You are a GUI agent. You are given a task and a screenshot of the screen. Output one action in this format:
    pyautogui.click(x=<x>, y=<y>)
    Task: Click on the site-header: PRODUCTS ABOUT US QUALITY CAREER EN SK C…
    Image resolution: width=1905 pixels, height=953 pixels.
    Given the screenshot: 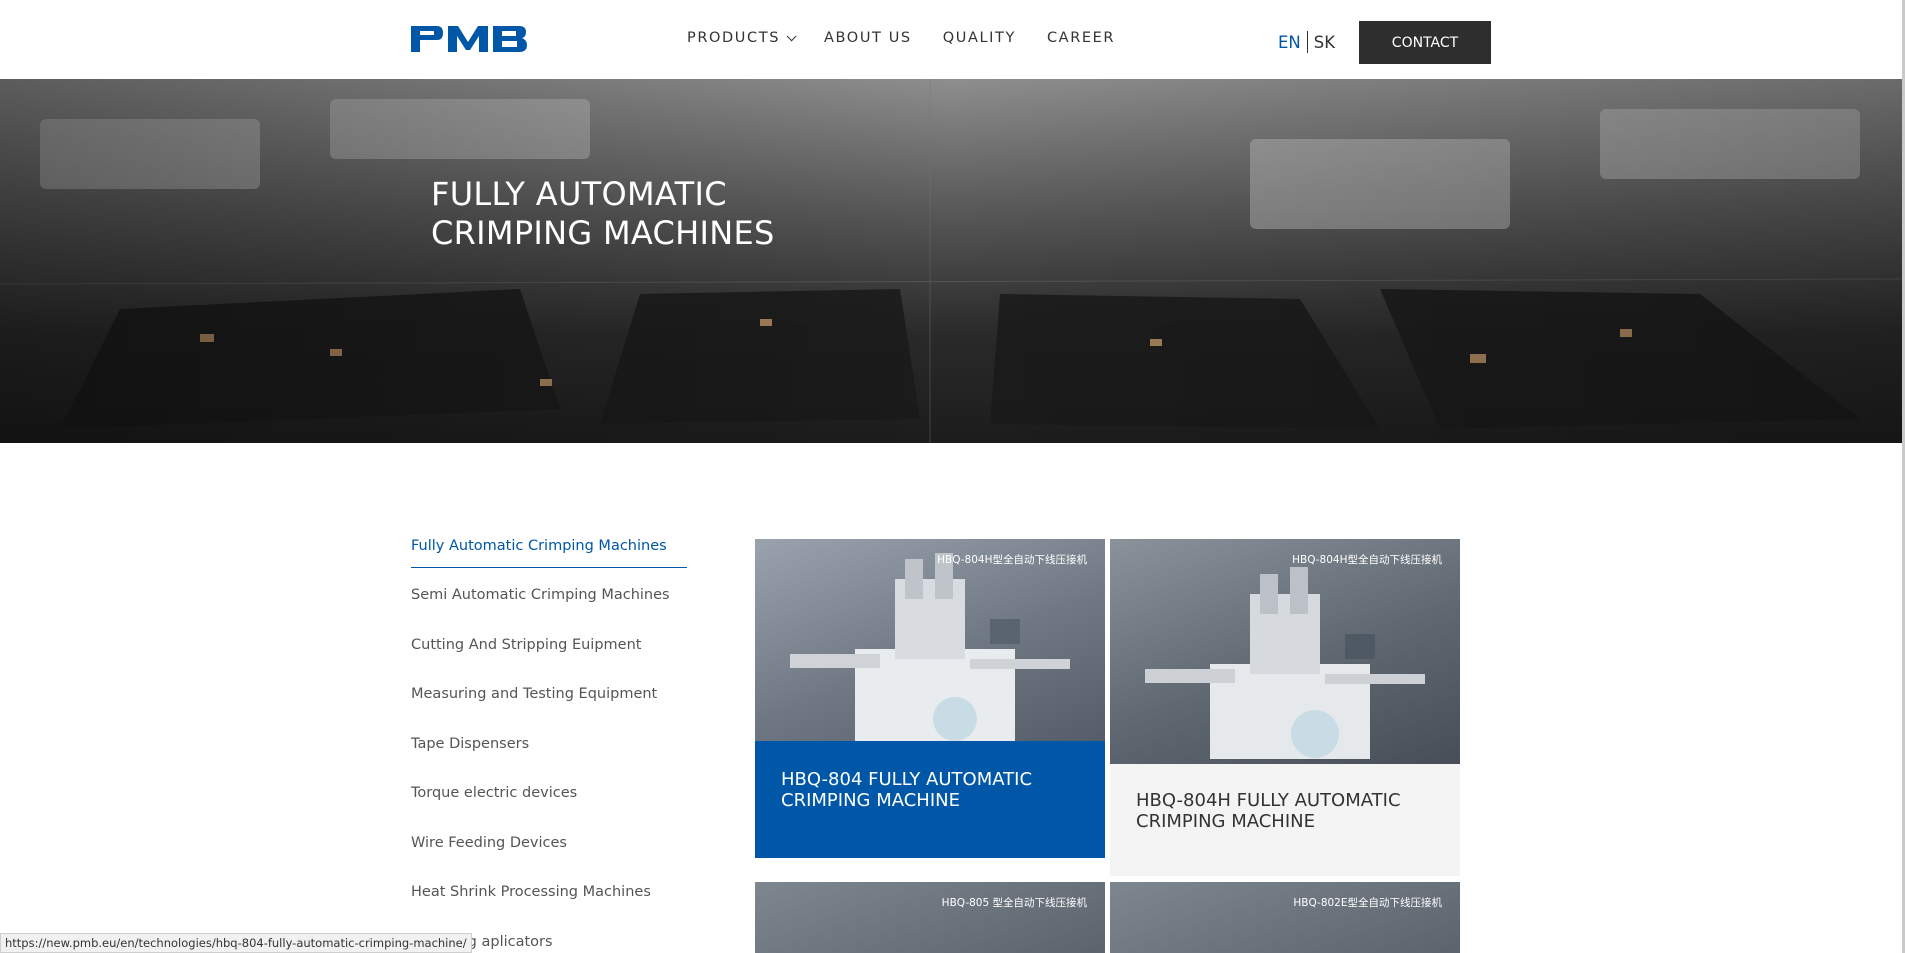 What is the action you would take?
    pyautogui.click(x=952, y=39)
    